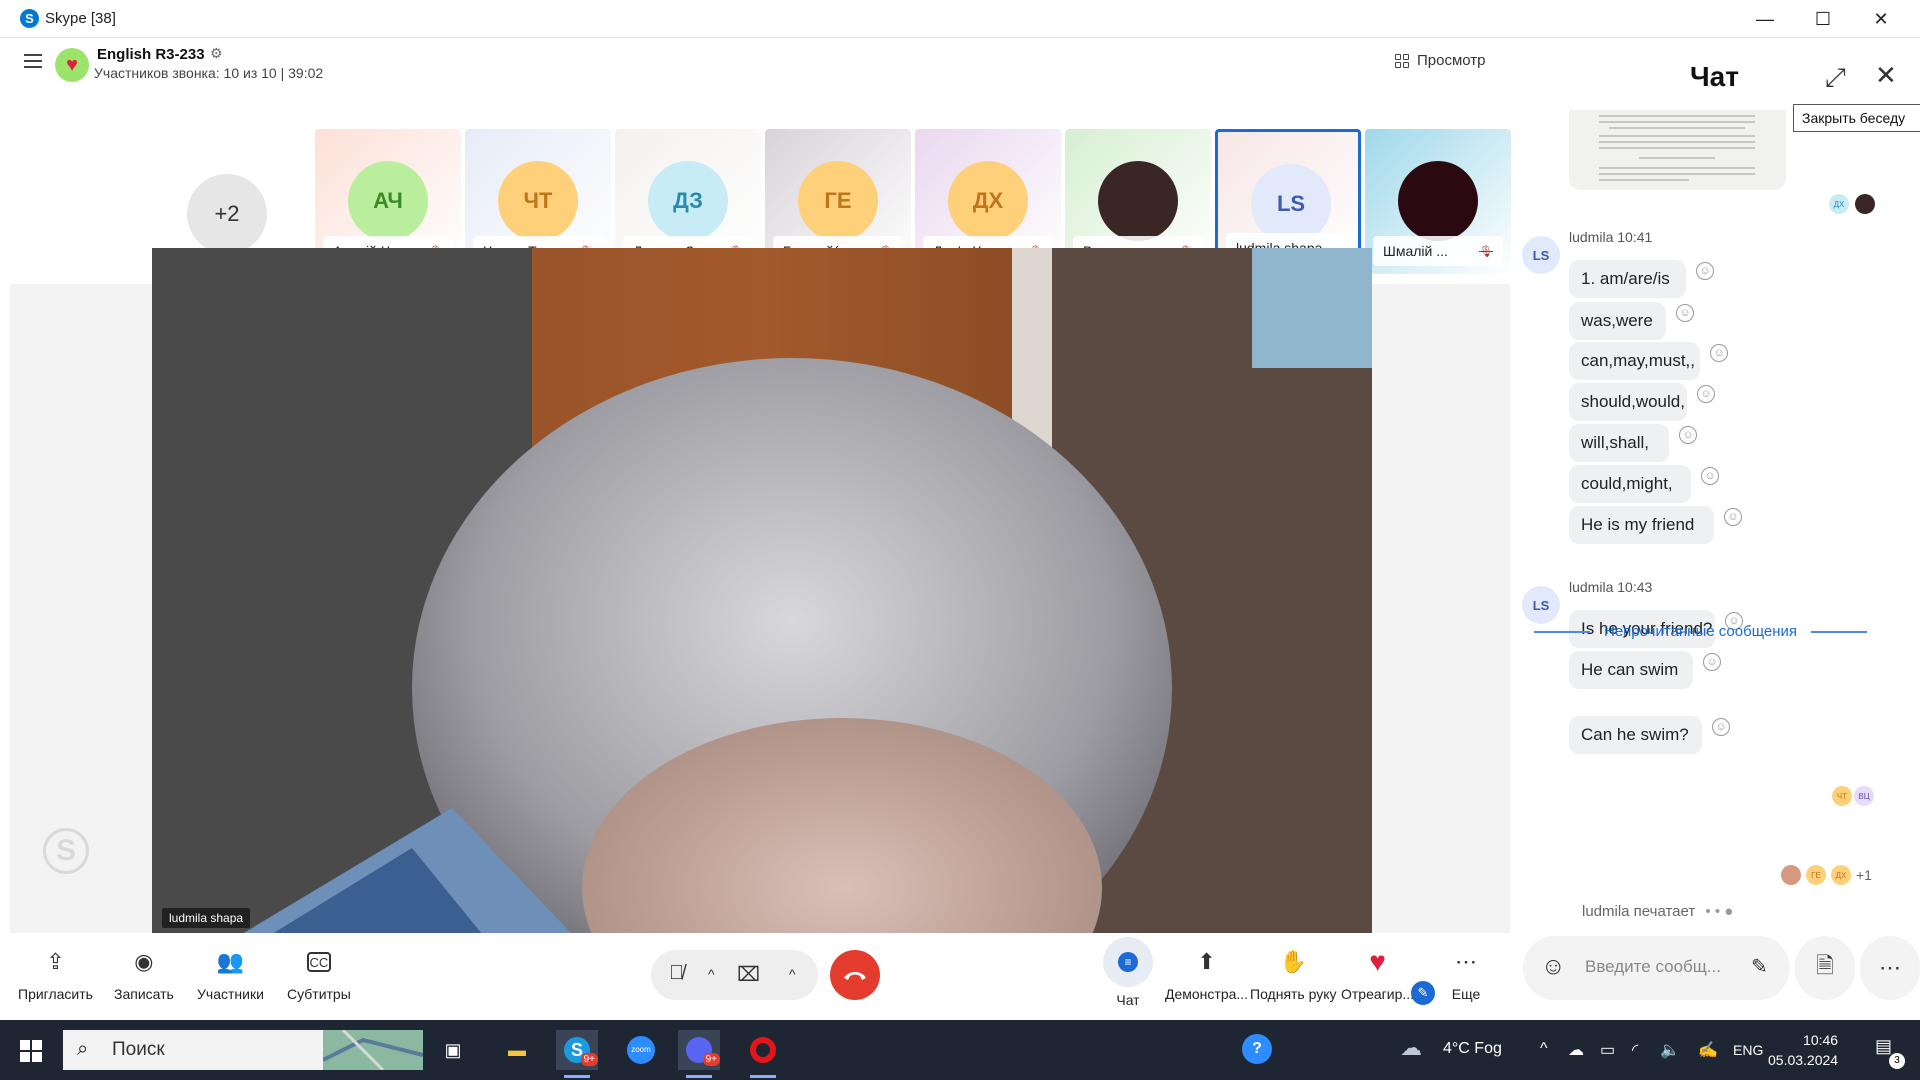 The image size is (1920, 1080). I want to click on file-icon: 🗎, so click(1825, 965).